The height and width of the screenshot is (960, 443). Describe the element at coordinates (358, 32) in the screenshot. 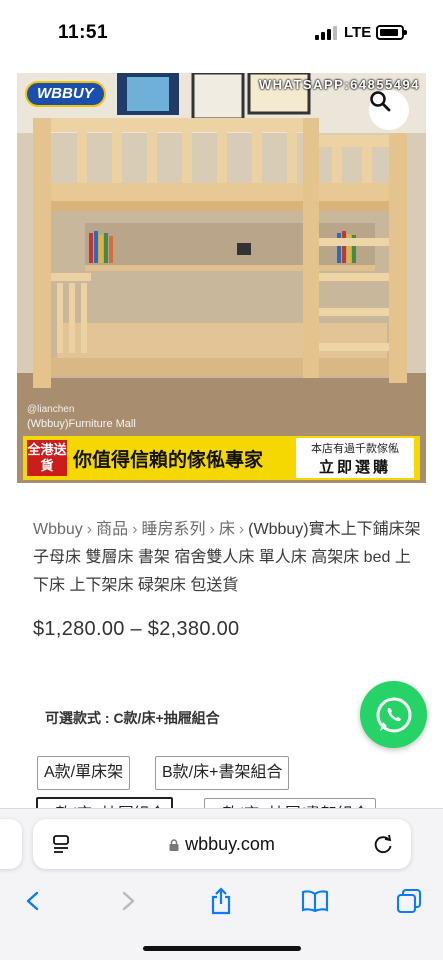

I see `network-type: LTE` at that location.